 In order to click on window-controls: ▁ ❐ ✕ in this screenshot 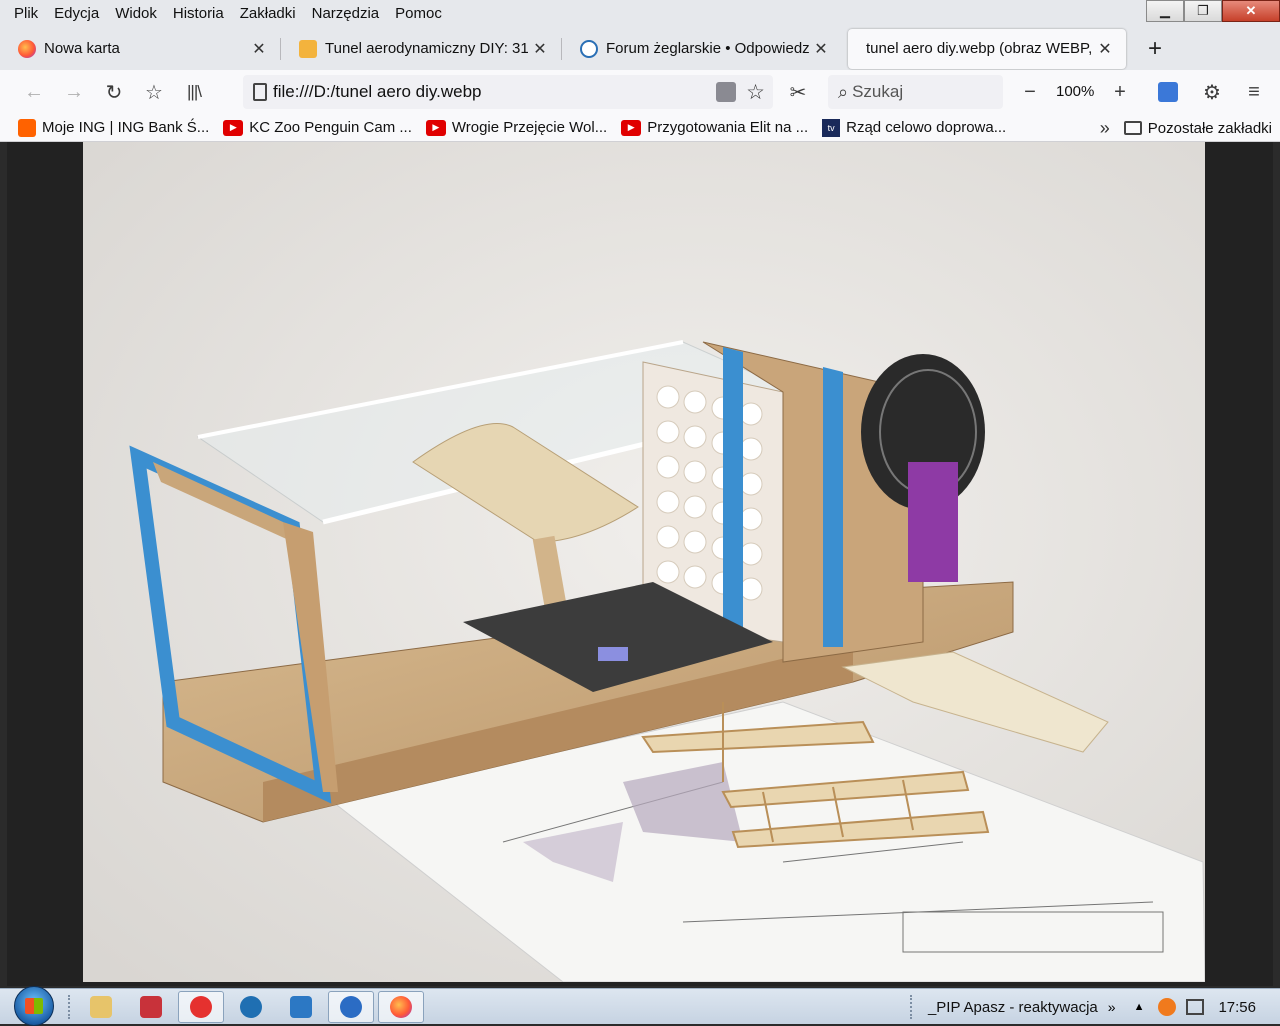, I will do `click(1213, 11)`.